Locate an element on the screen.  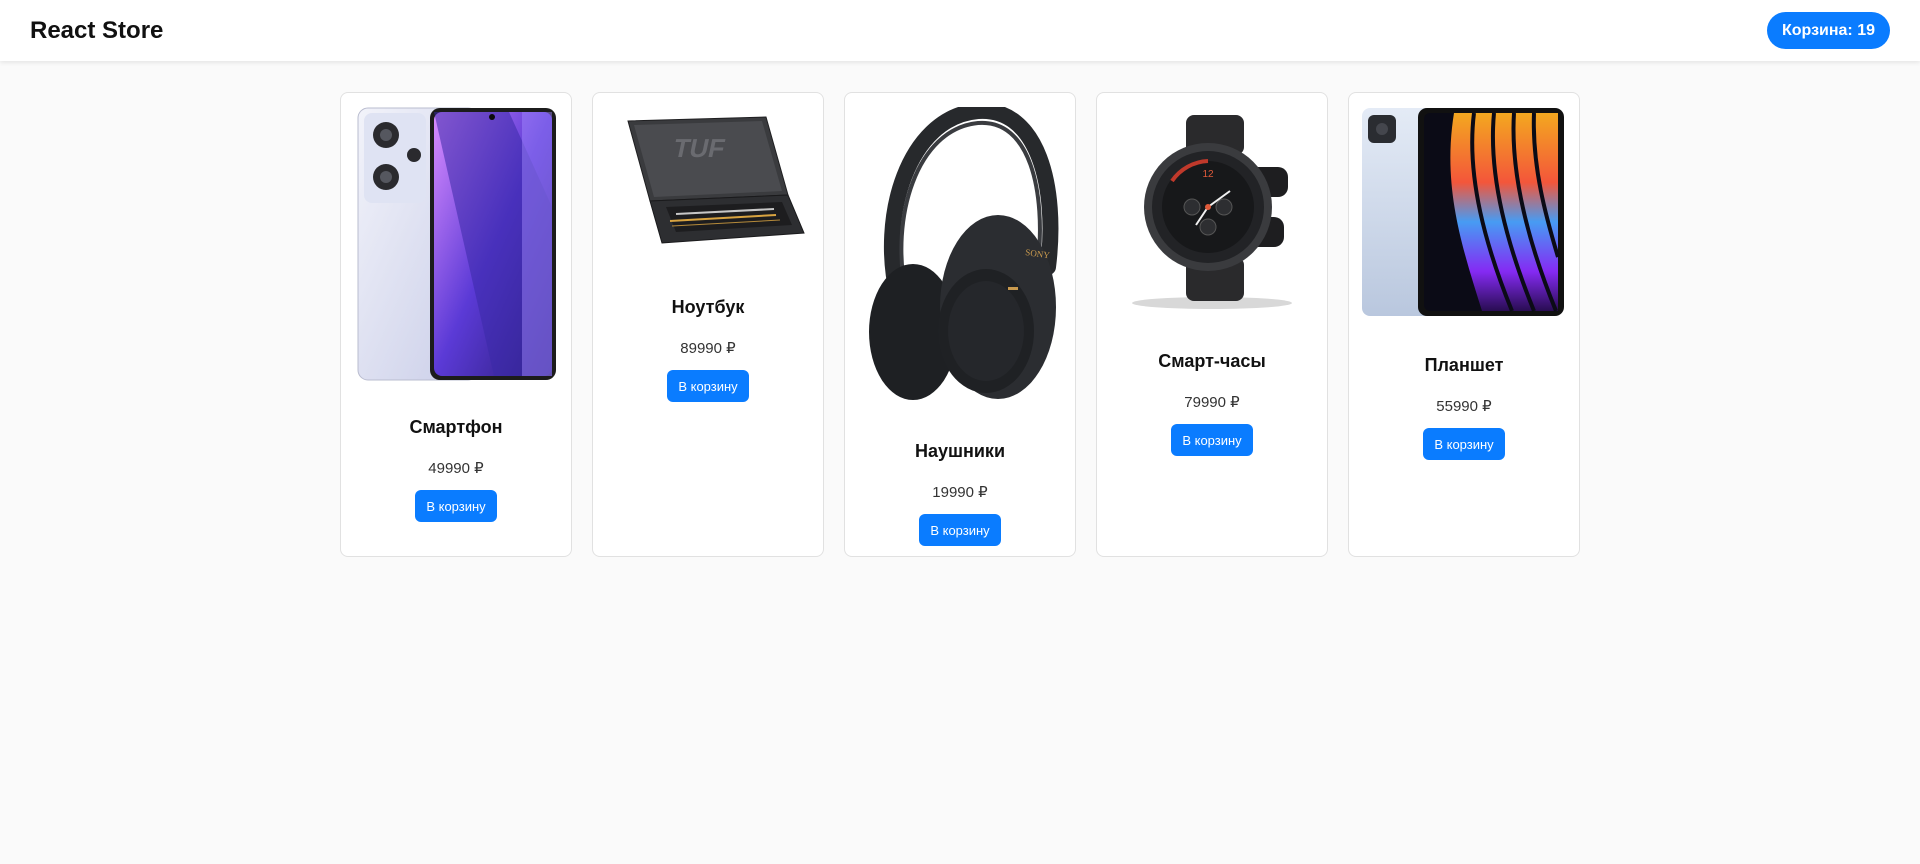
laptop-image: TUF is located at coordinates (708, 184).